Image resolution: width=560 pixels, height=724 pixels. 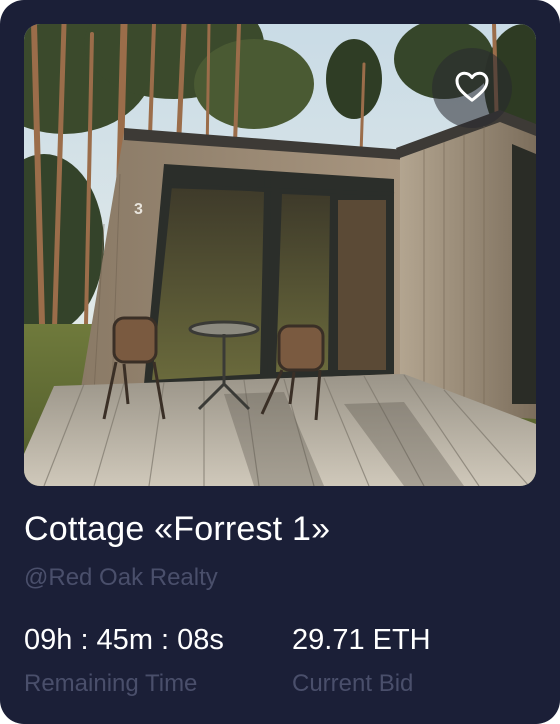 I want to click on listing-title: Cottage «Forrest 1», so click(x=177, y=529).